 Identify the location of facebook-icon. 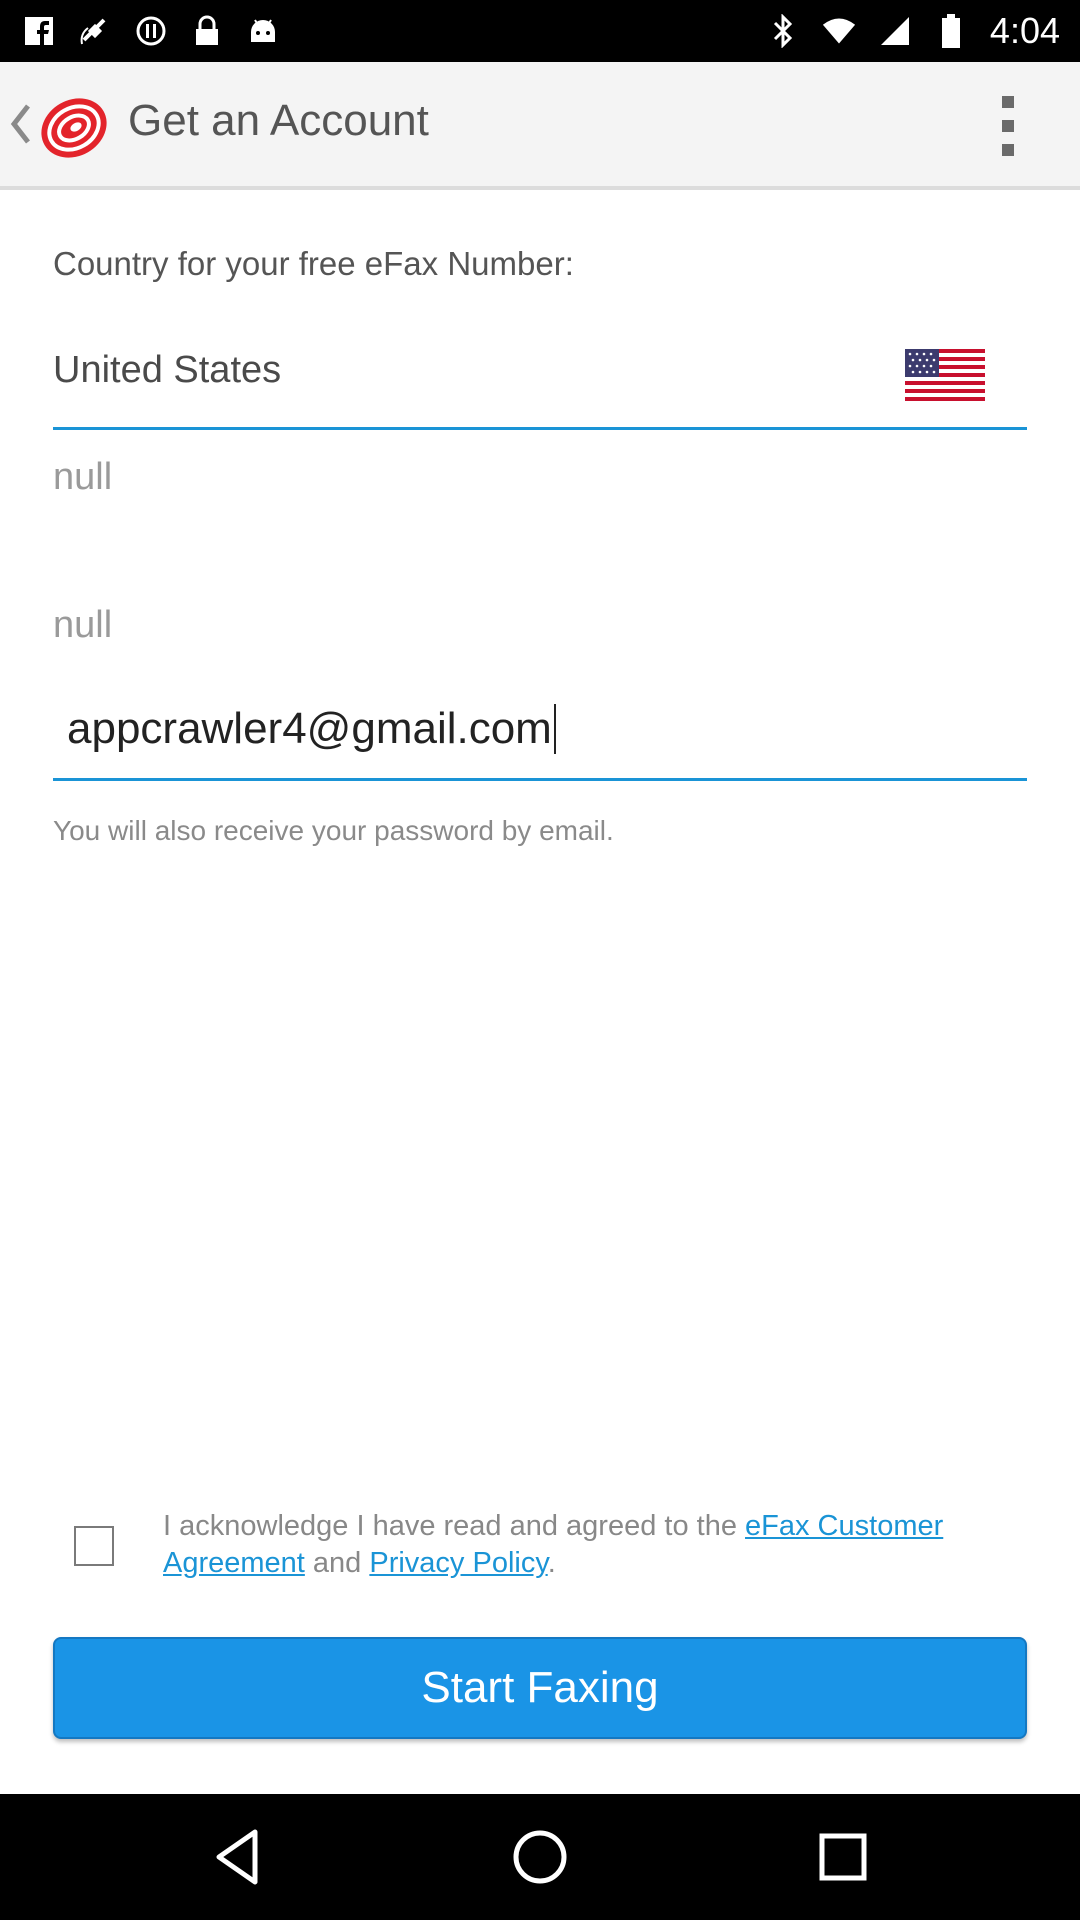
(39, 31).